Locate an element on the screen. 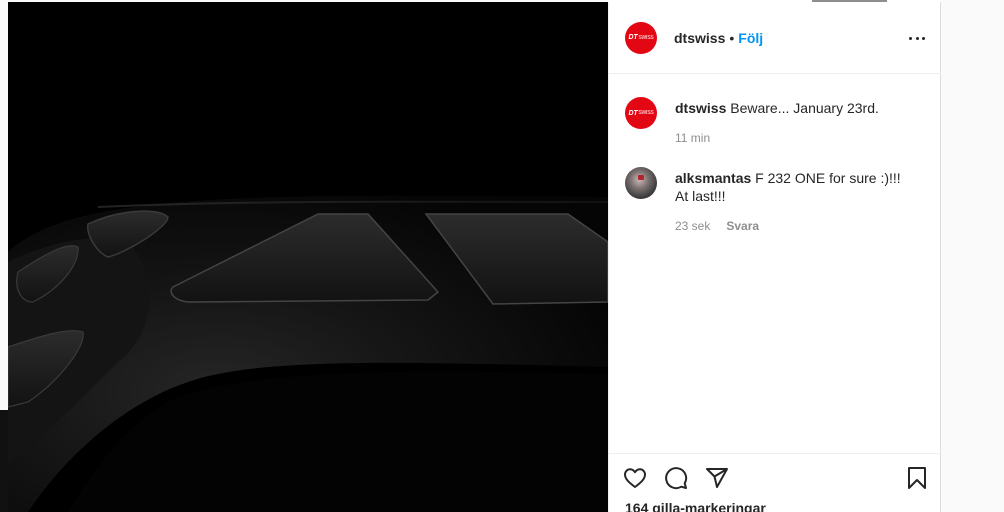  bookmark-icon is located at coordinates (917, 478).